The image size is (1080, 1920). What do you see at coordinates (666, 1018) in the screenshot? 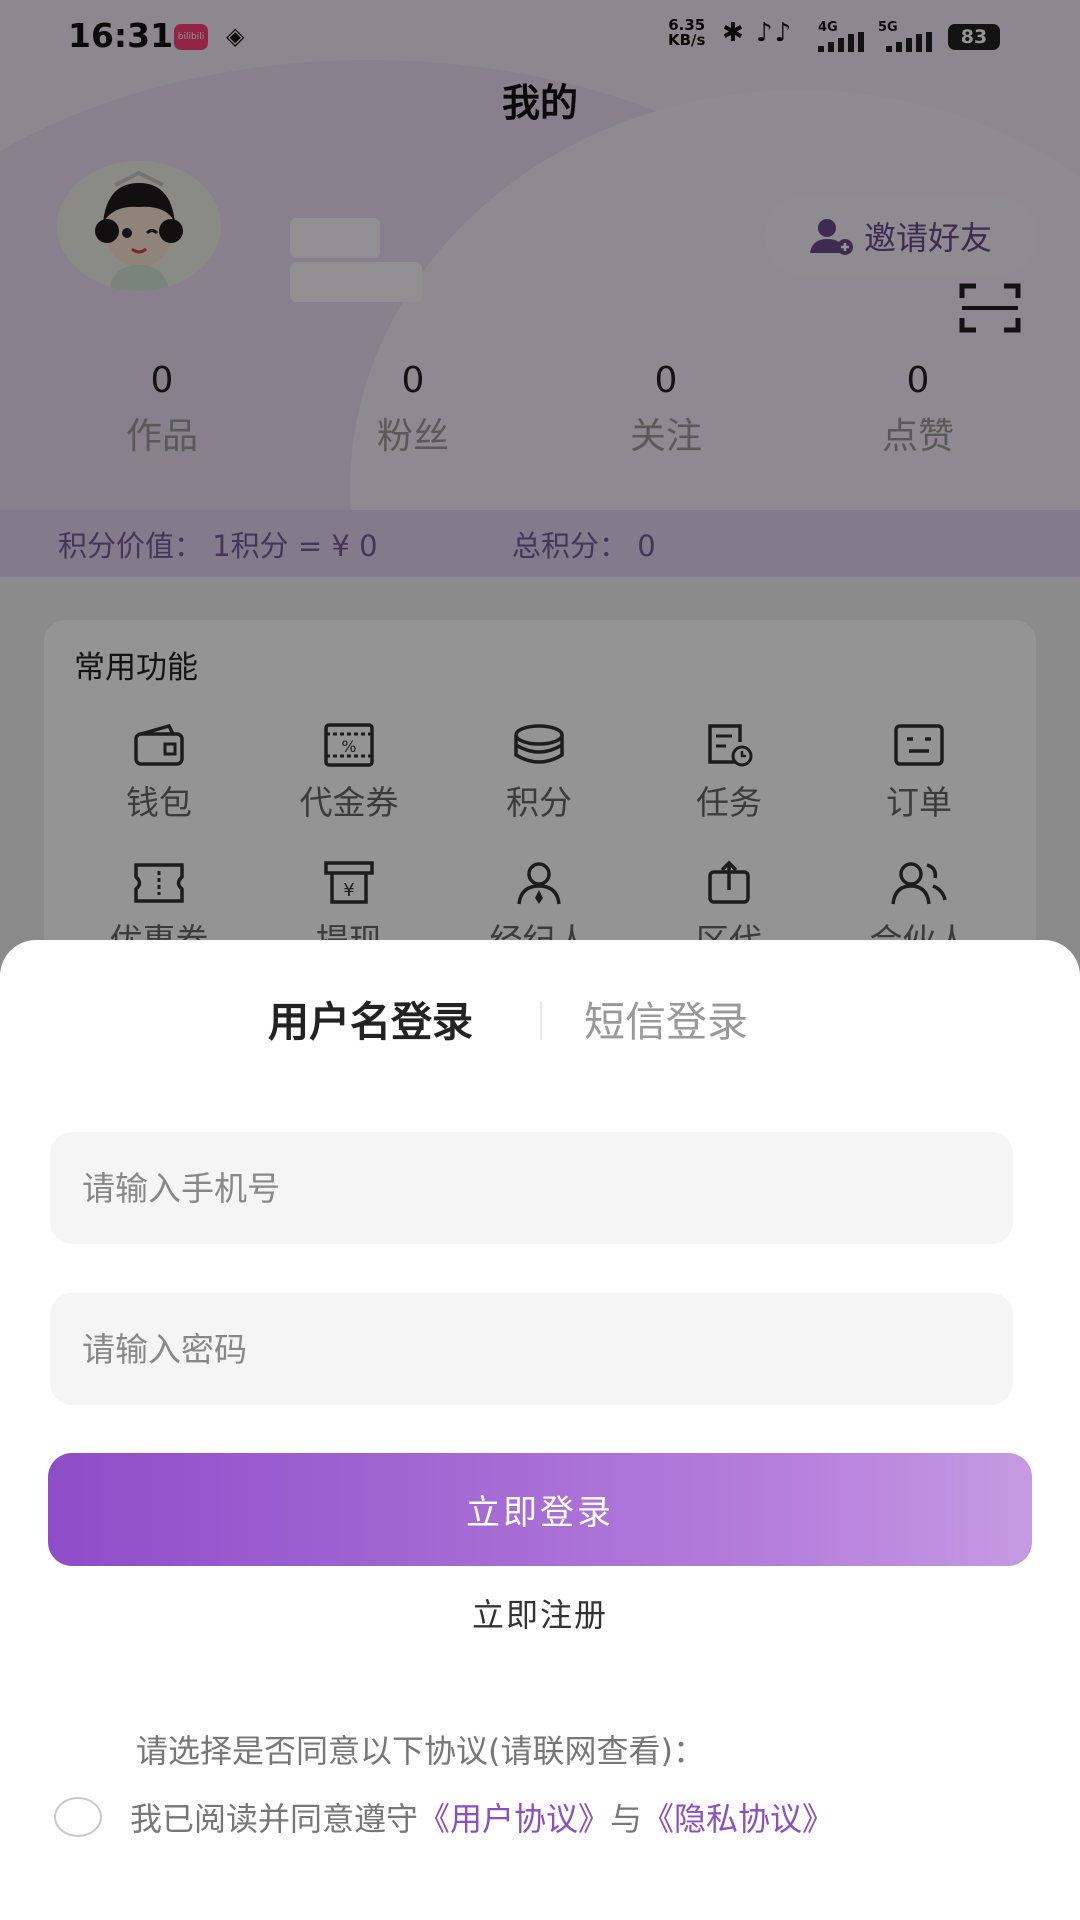
I see `tab-sms-login: 短信登录` at bounding box center [666, 1018].